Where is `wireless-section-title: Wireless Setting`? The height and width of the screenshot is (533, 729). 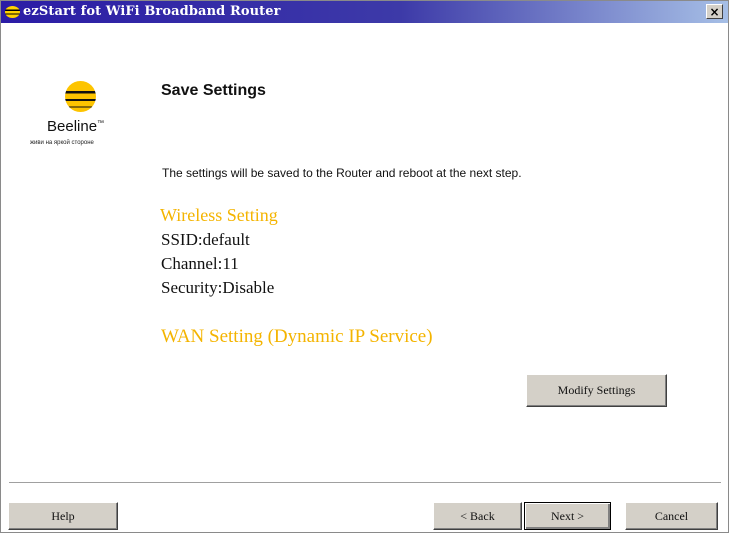 wireless-section-title: Wireless Setting is located at coordinates (219, 215).